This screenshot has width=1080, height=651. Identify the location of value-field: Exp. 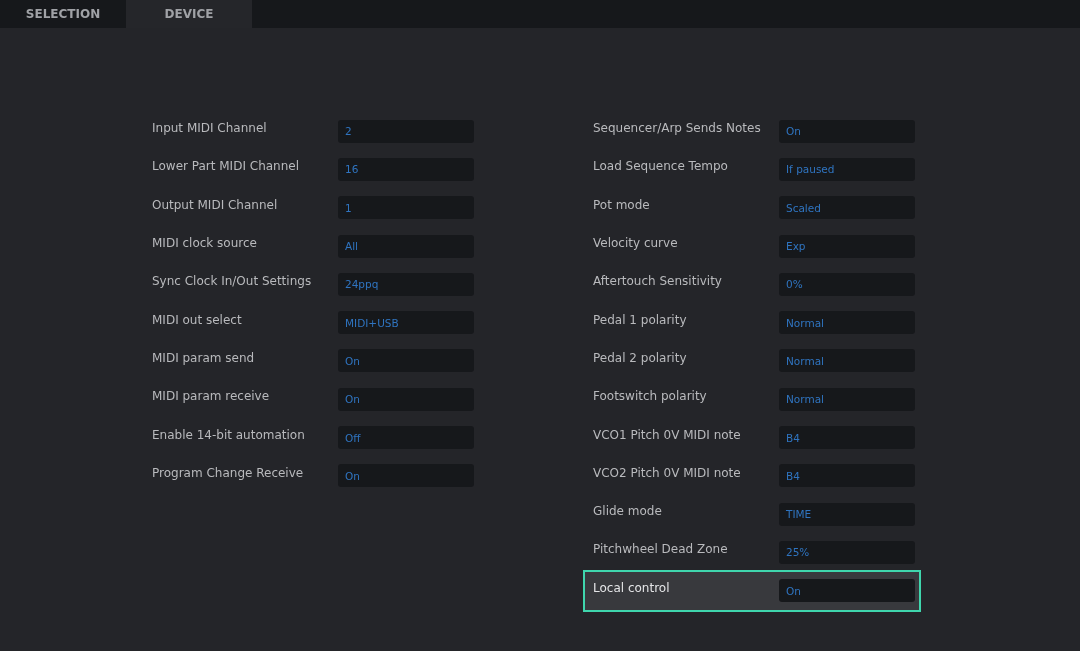
(847, 246).